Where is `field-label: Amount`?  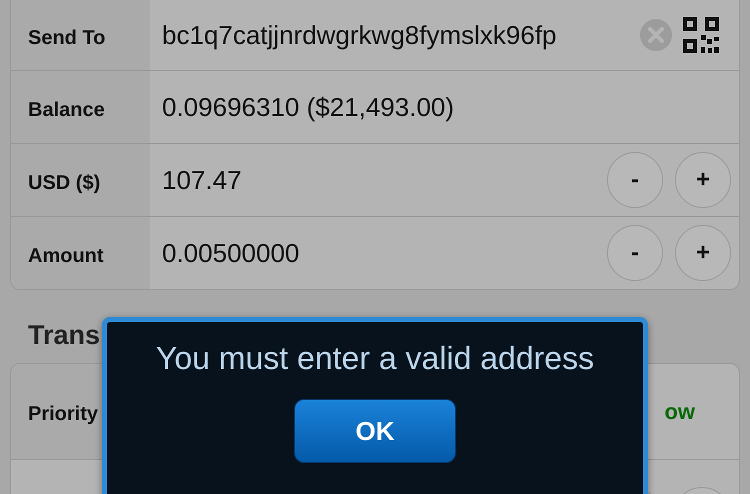
field-label: Amount is located at coordinates (66, 256).